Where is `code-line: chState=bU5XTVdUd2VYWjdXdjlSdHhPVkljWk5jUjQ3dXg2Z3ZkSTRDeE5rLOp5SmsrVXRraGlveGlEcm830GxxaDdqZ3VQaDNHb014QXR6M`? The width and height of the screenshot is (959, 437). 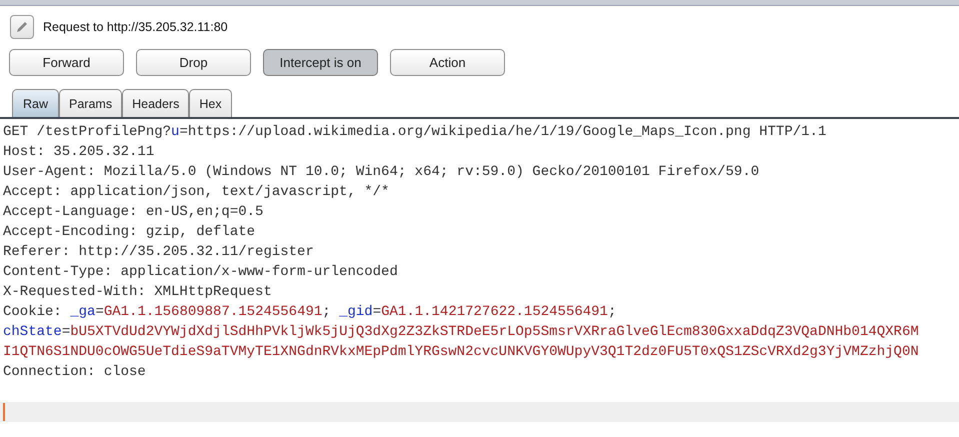
code-line: chState=bU5XTVdUd2VYWjdXdjlSdHhPVkljWk5jUjQ3dXg2Z3ZkSTRDeE5rLOp5SmsrVXRraGlveGlEcm830GxxaDdqZ3VQaDNHb014QXR6M is located at coordinates (461, 332).